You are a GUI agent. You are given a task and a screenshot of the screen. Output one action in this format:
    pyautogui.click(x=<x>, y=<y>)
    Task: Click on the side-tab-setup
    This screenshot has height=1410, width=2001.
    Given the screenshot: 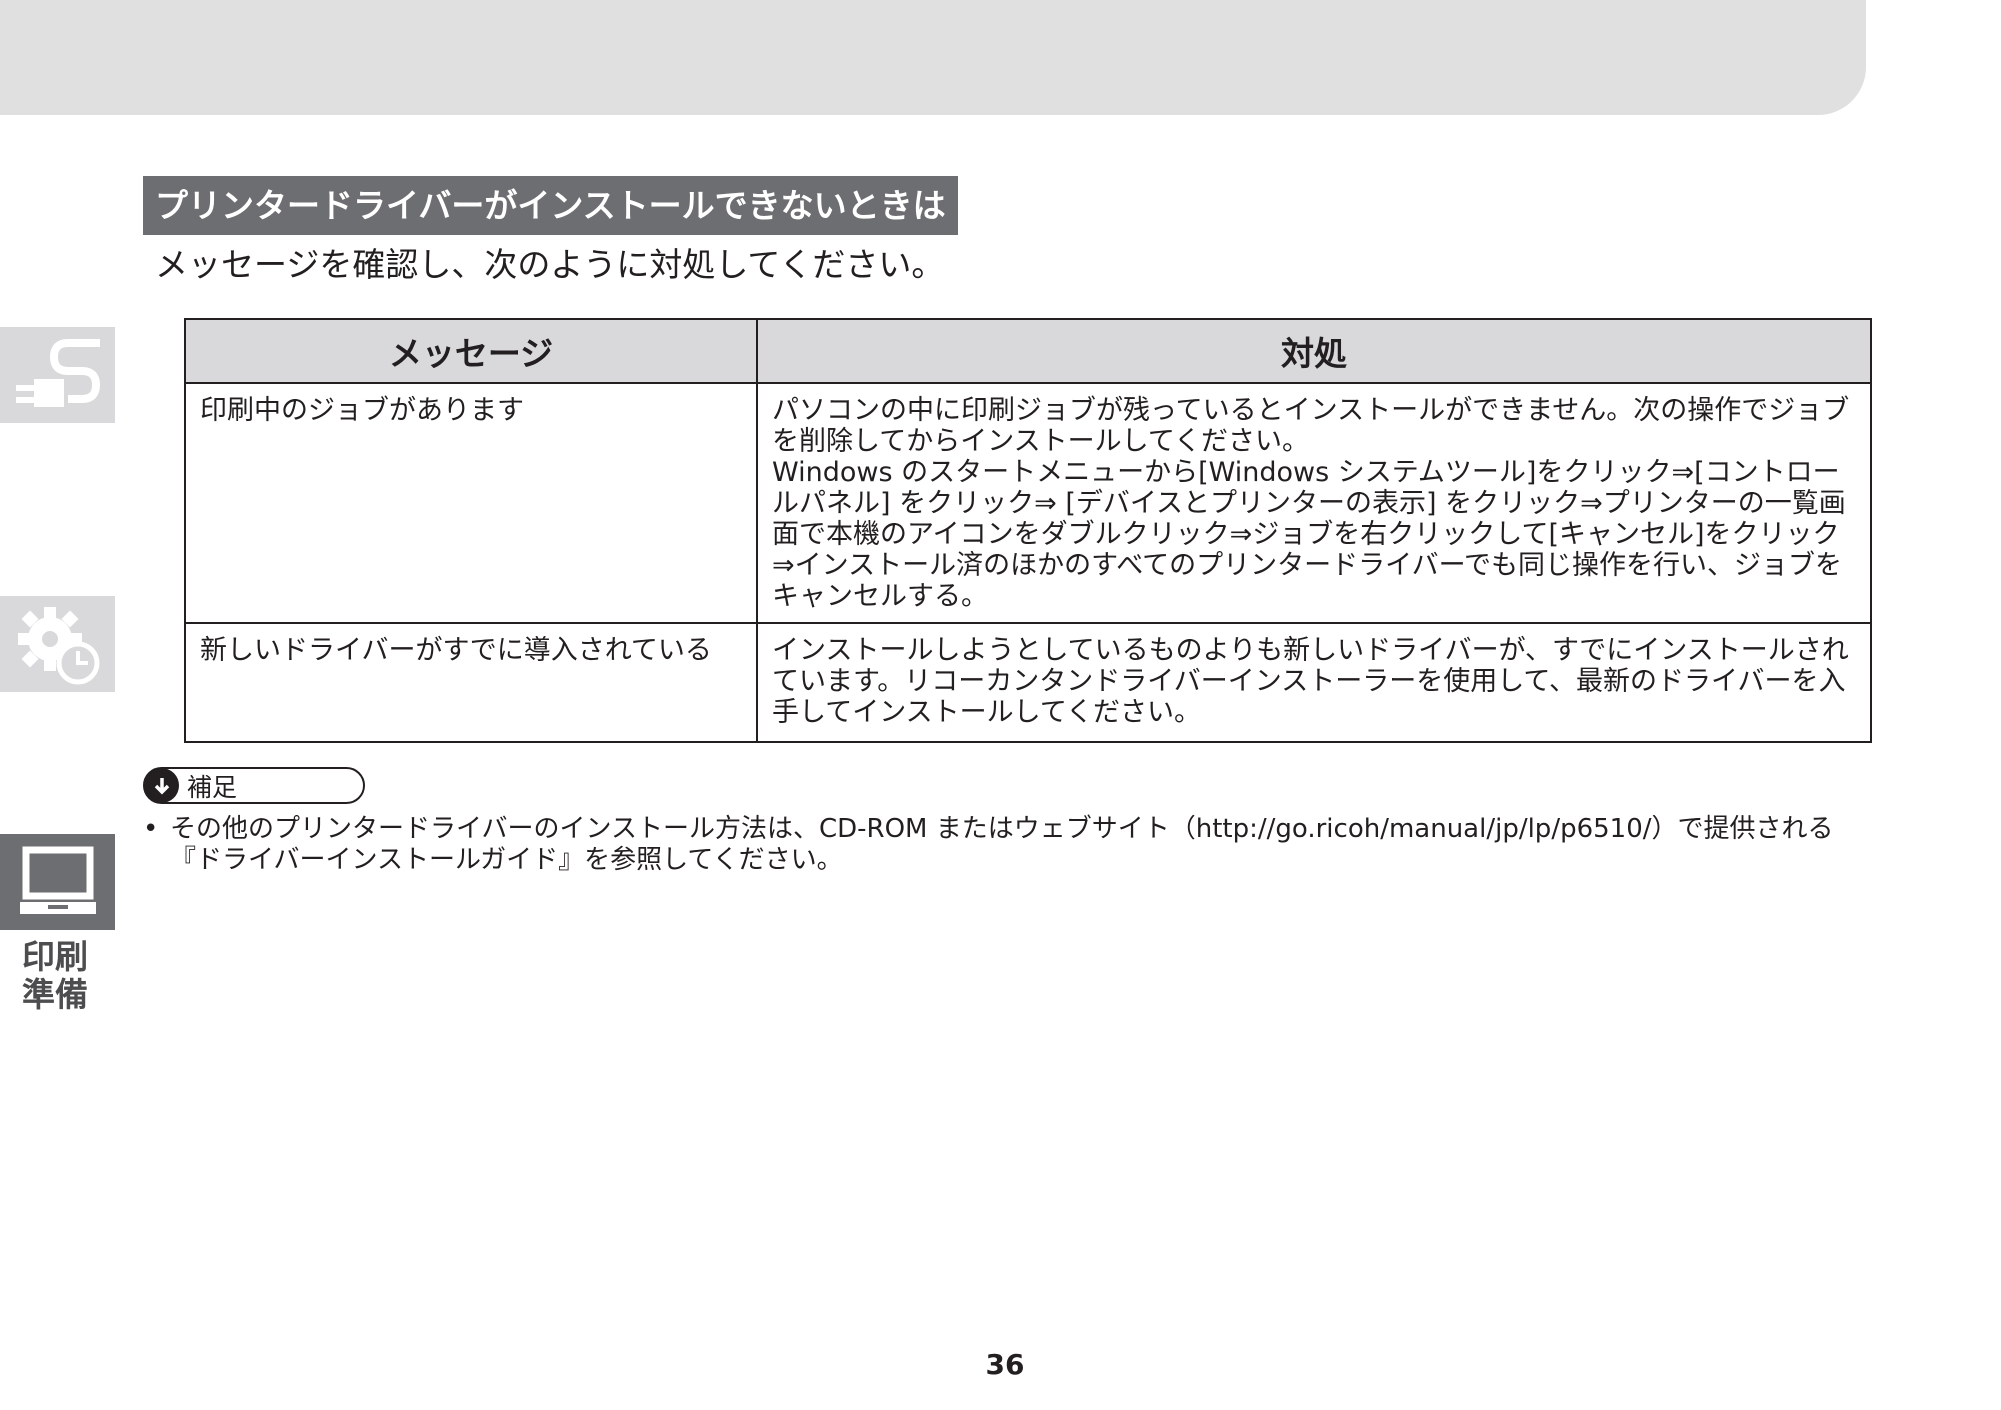 What is the action you would take?
    pyautogui.click(x=57, y=375)
    